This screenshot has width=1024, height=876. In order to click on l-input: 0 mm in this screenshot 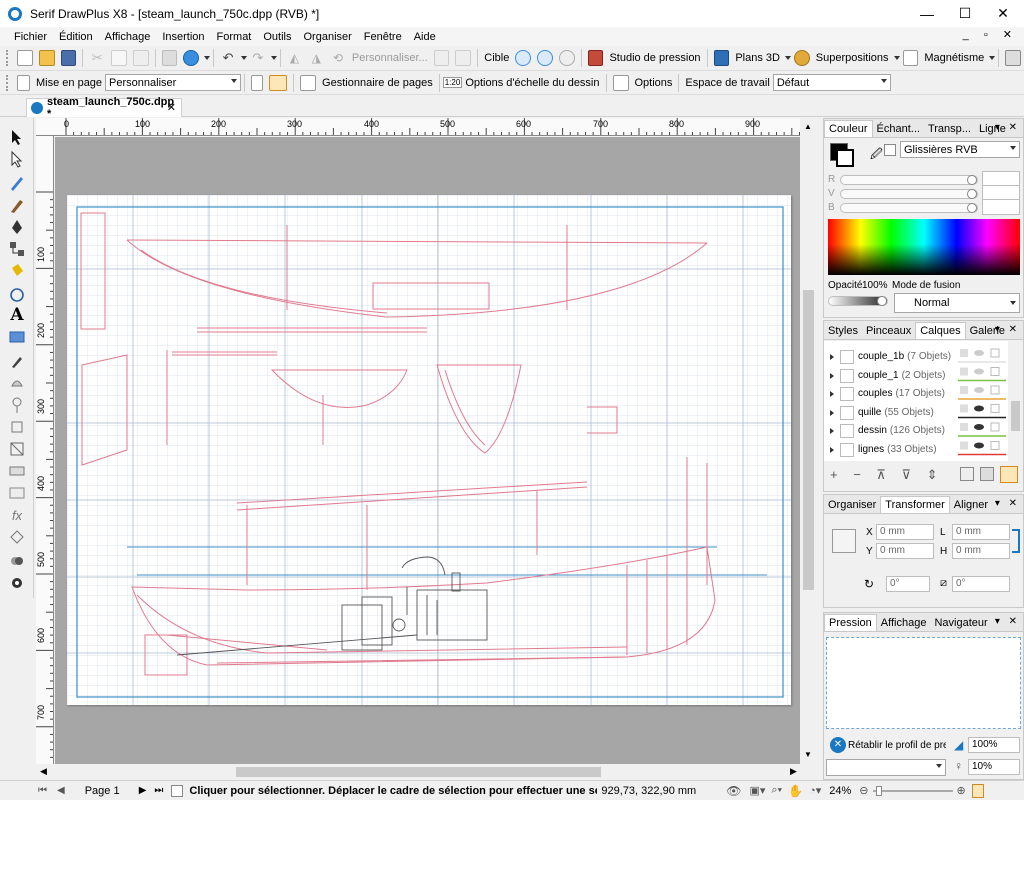, I will do `click(981, 532)`.